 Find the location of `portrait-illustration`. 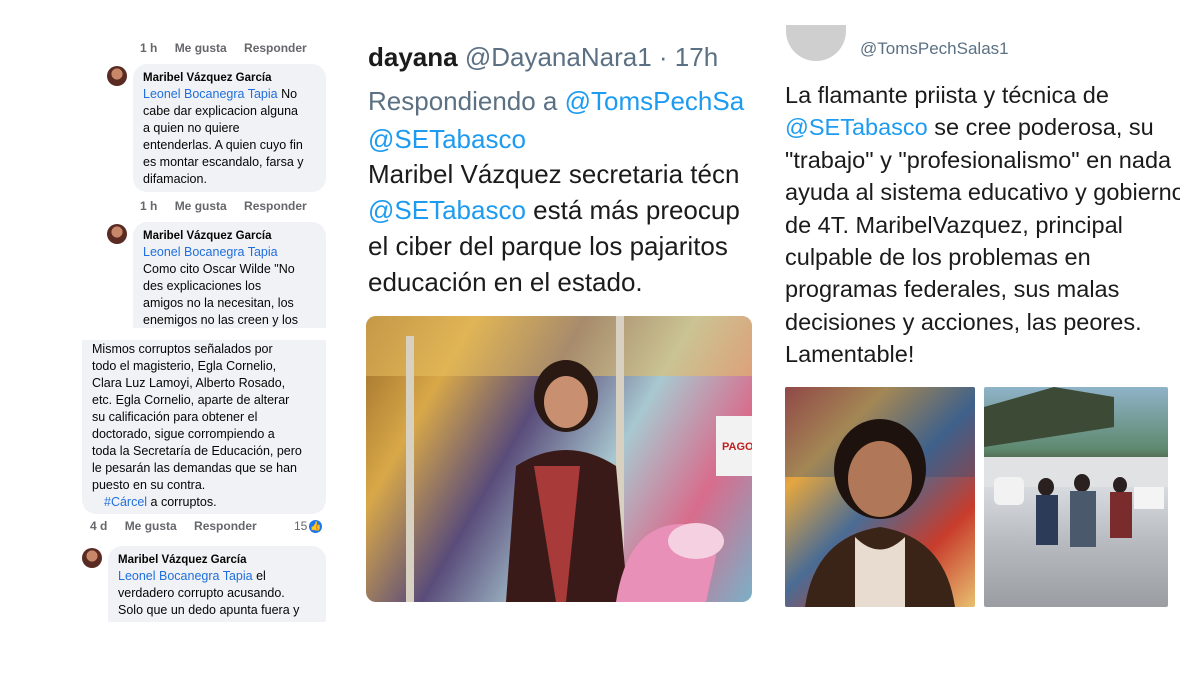

portrait-illustration is located at coordinates (880, 497).